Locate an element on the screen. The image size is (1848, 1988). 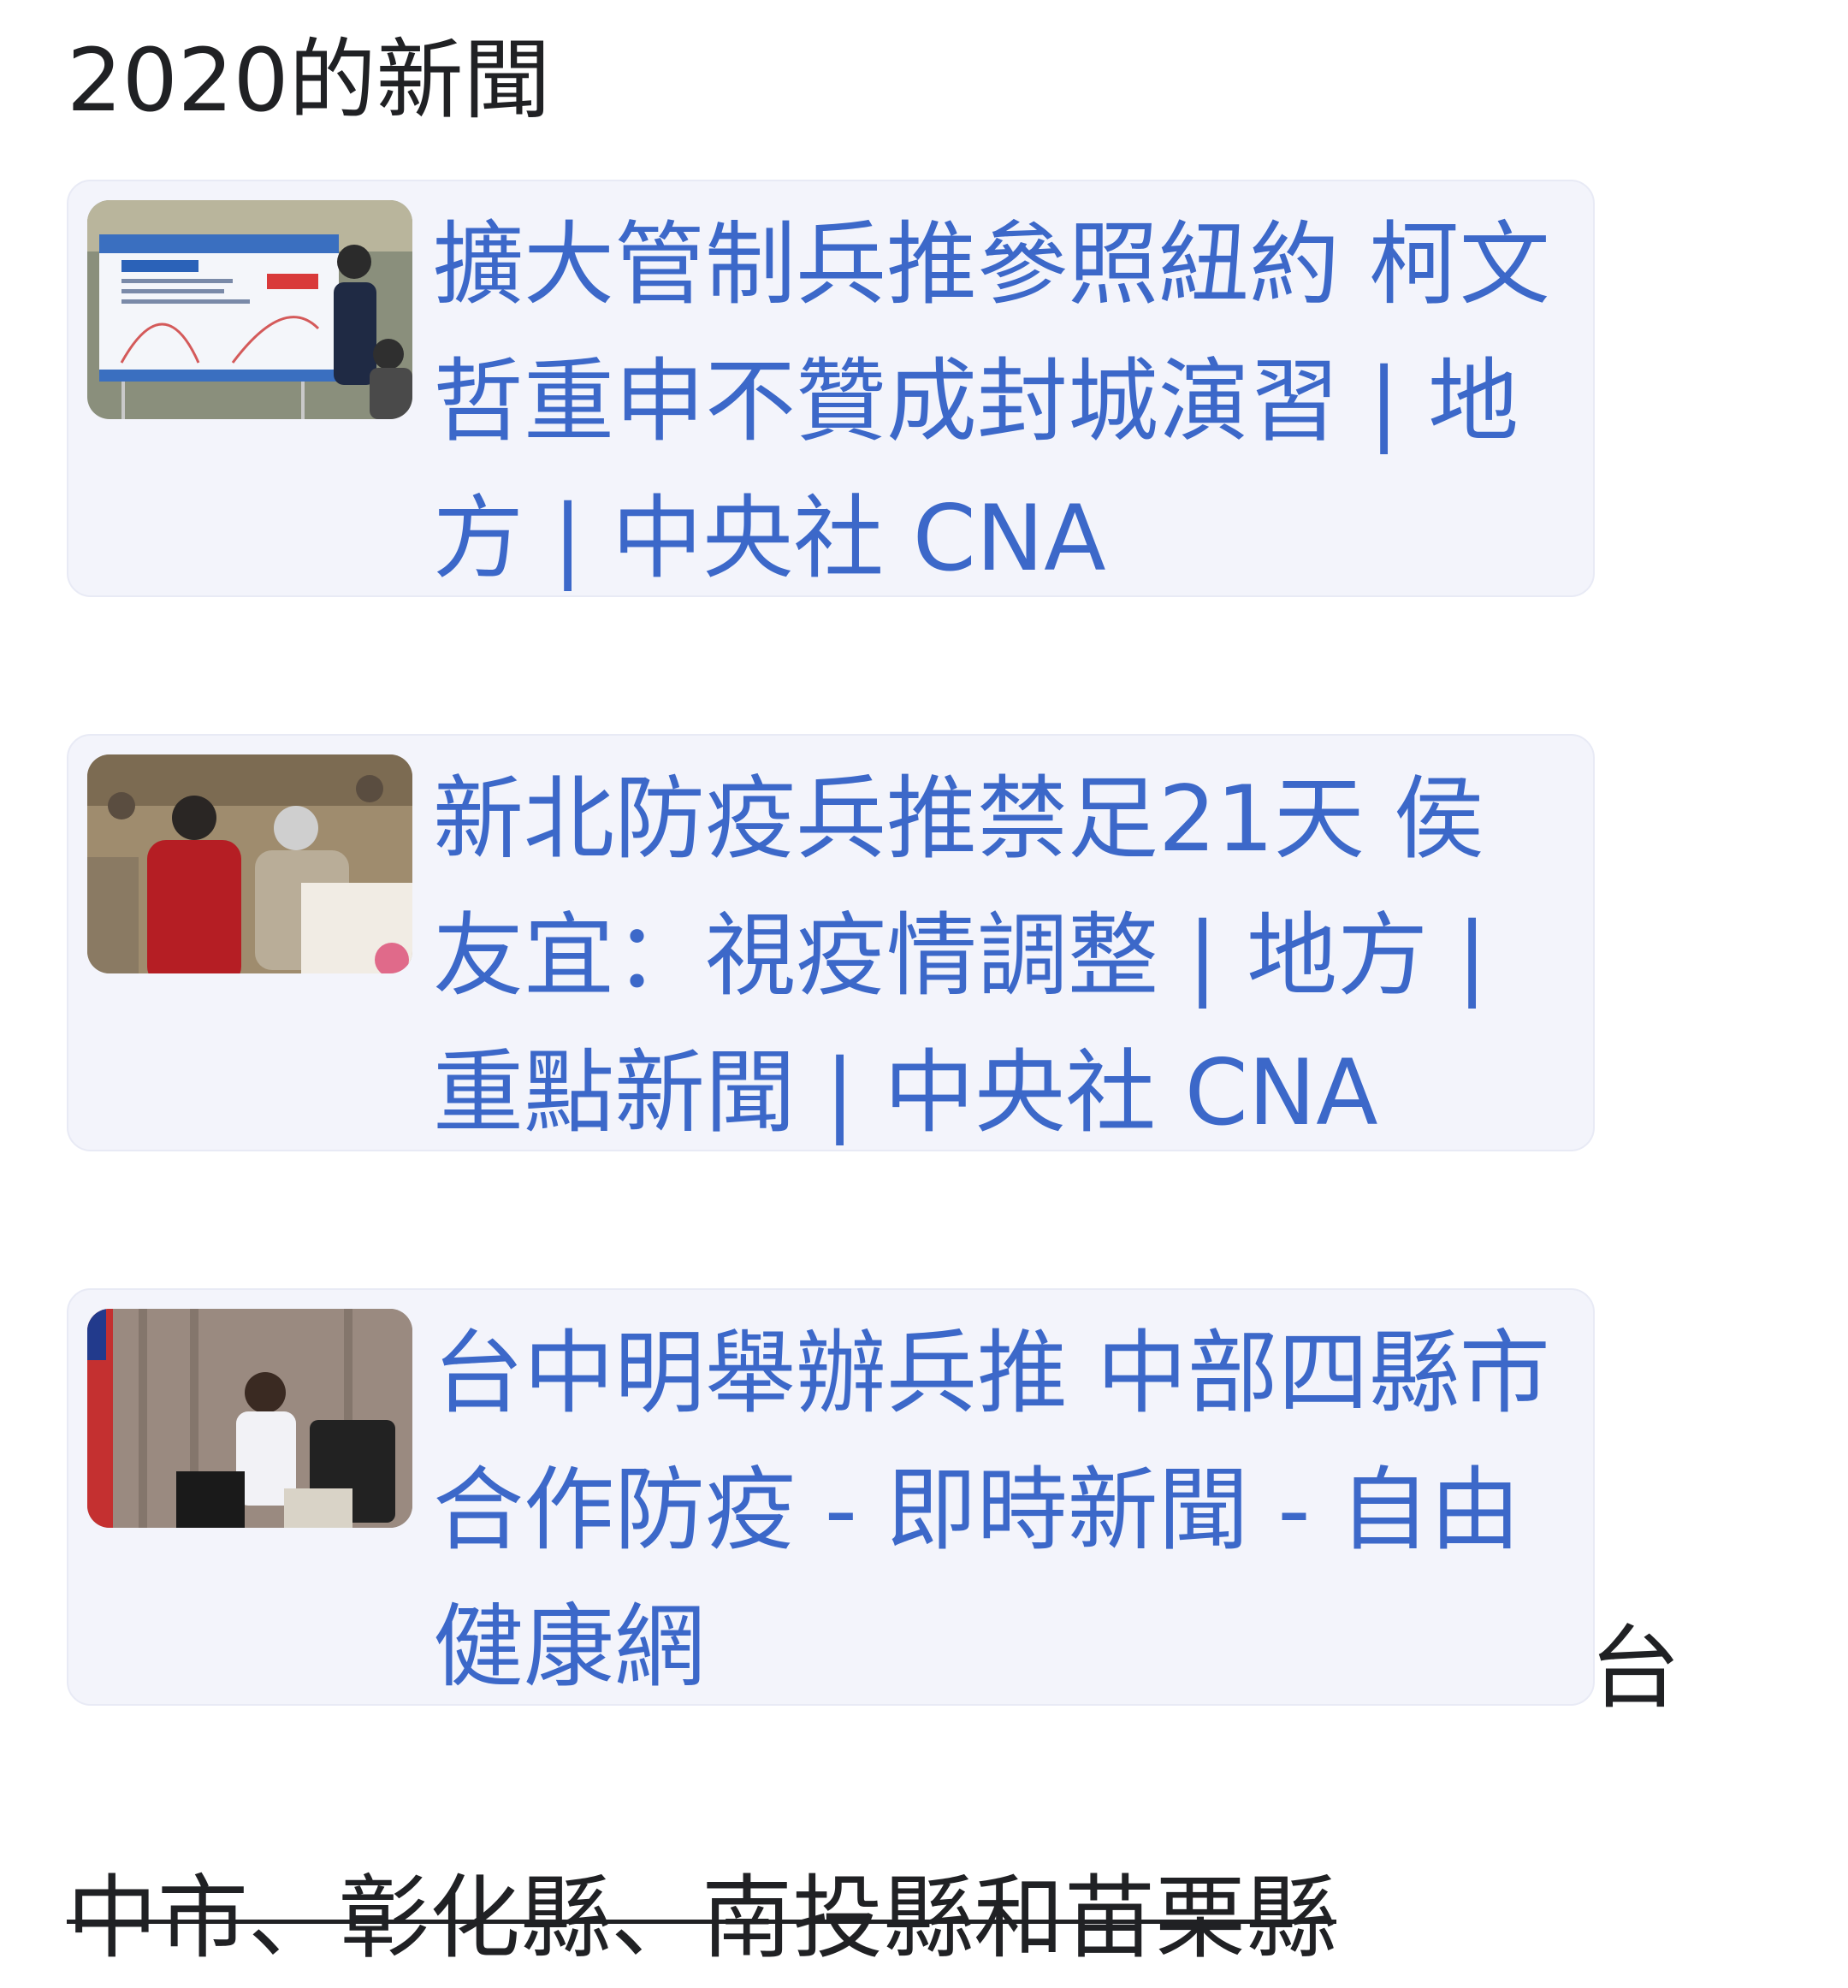
struck-through-text: 中市、彰化縣、南投縣和苗栗縣 is located at coordinates (701, 1918).